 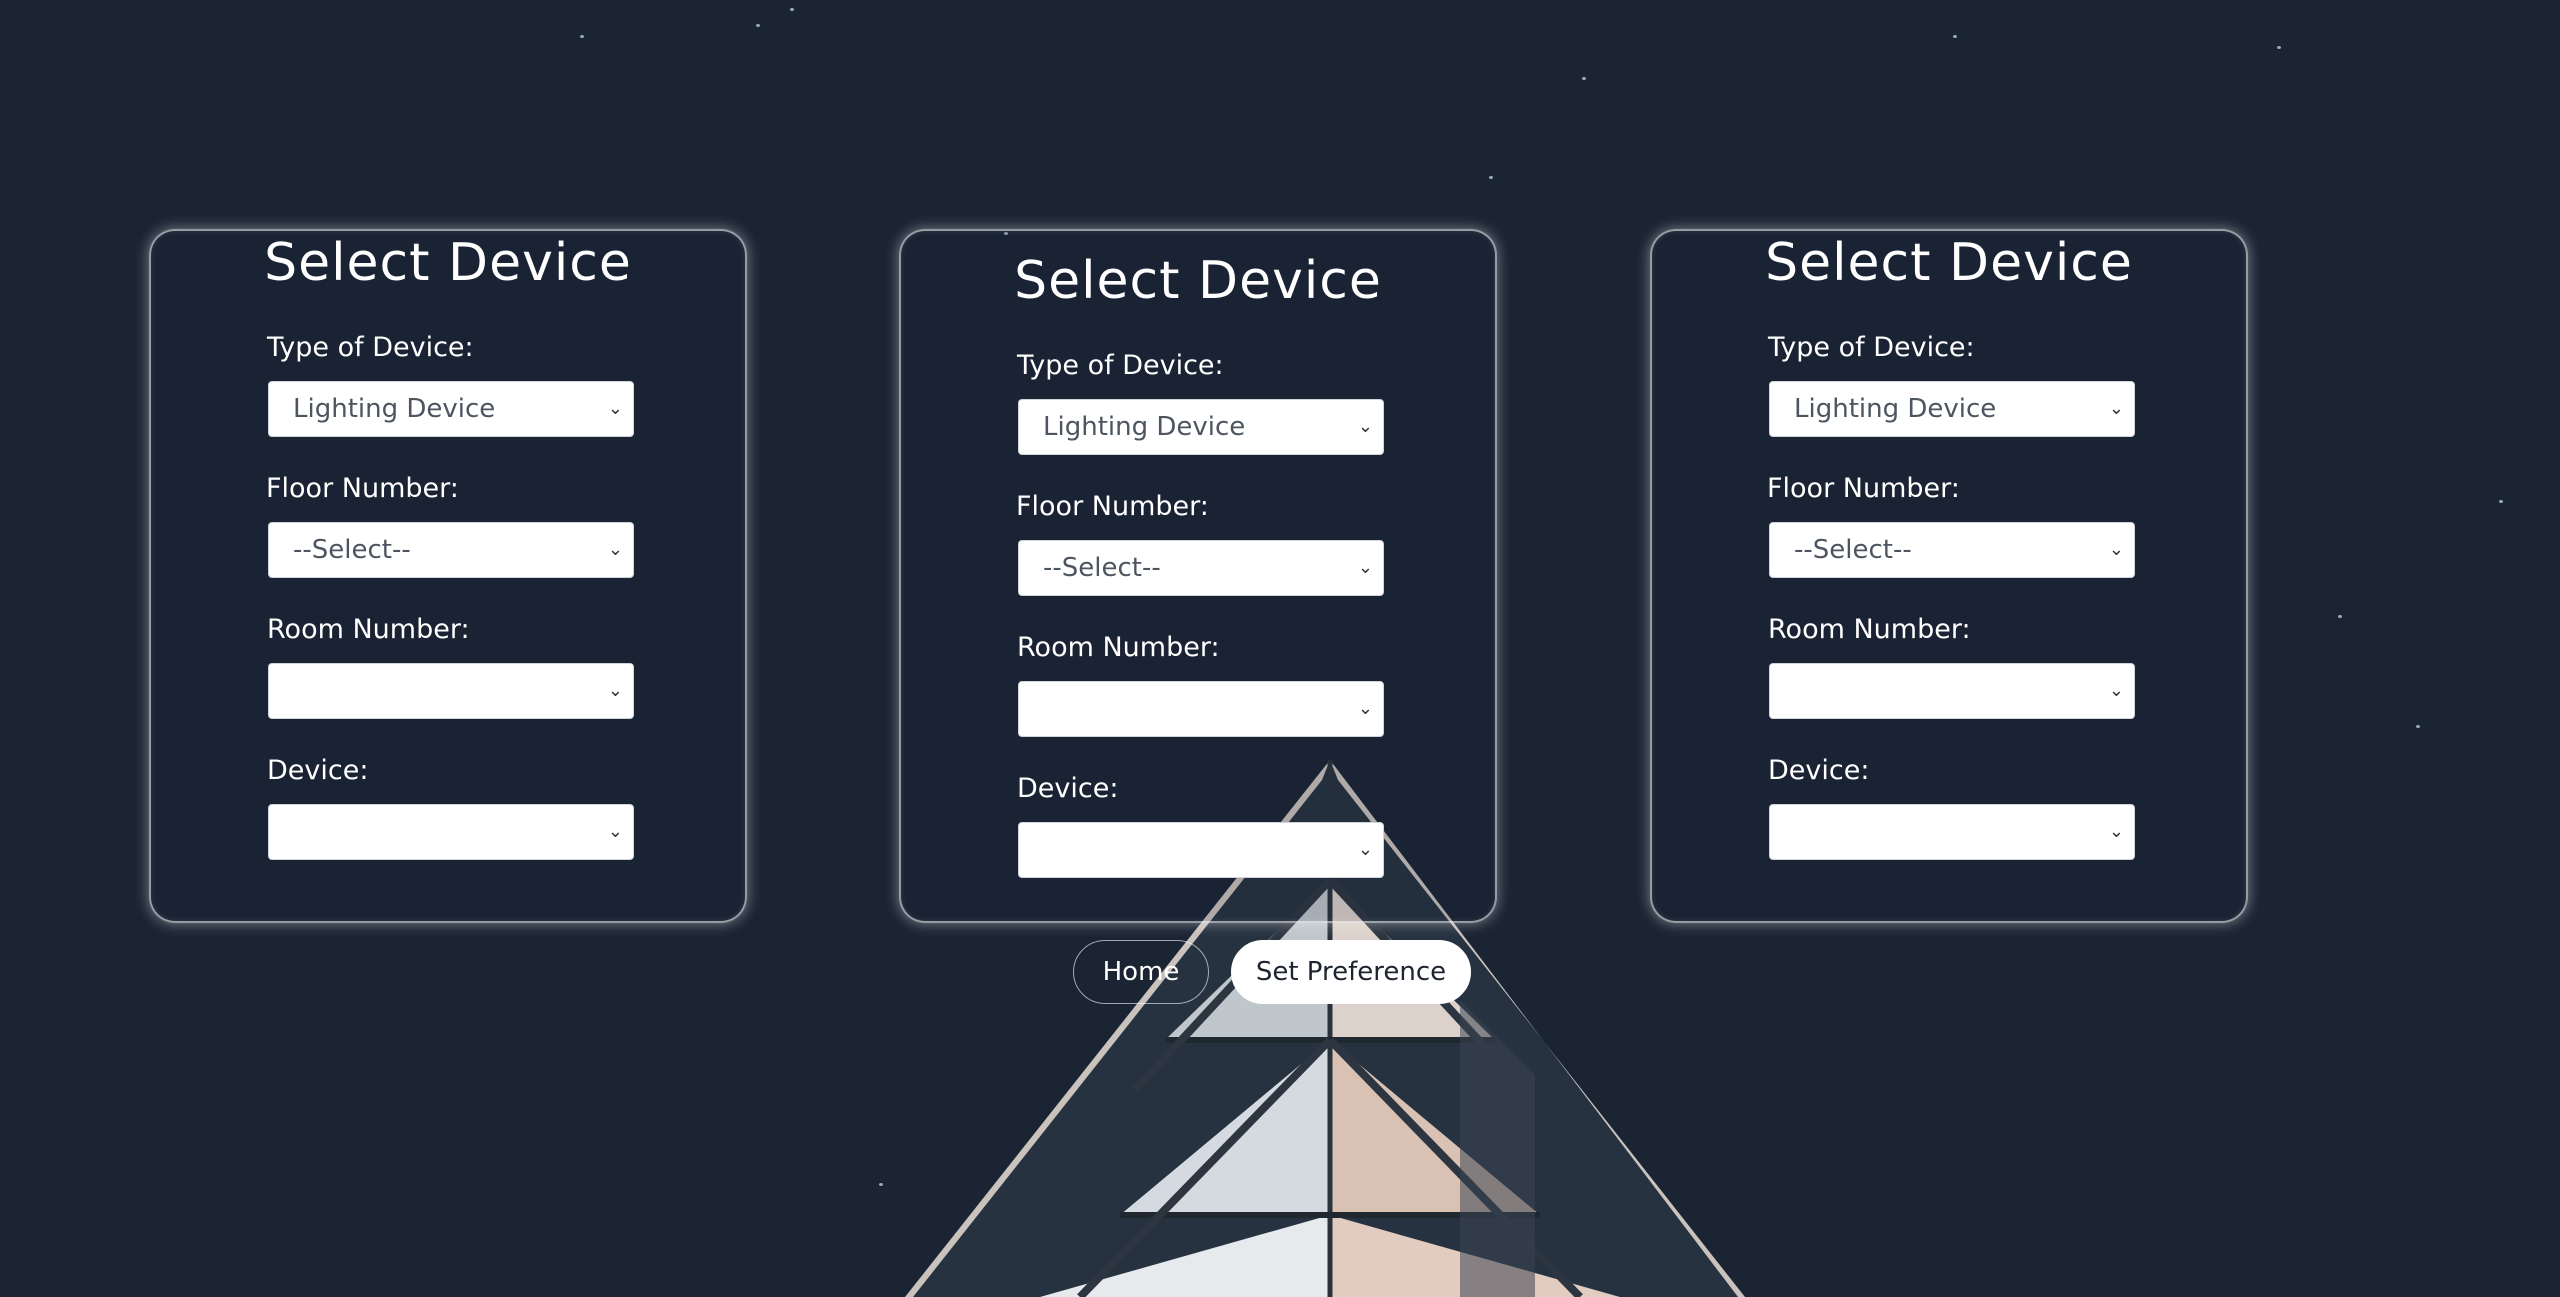 What do you see at coordinates (1141, 972) in the screenshot?
I see `home-button: Home` at bounding box center [1141, 972].